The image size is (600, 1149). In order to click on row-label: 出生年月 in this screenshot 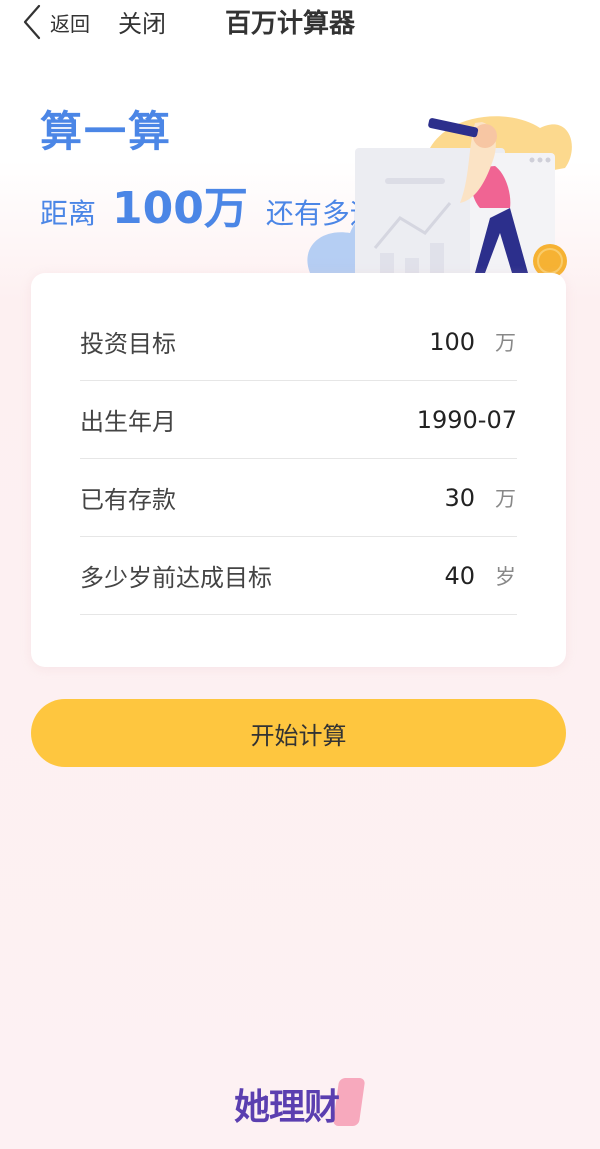, I will do `click(128, 422)`.